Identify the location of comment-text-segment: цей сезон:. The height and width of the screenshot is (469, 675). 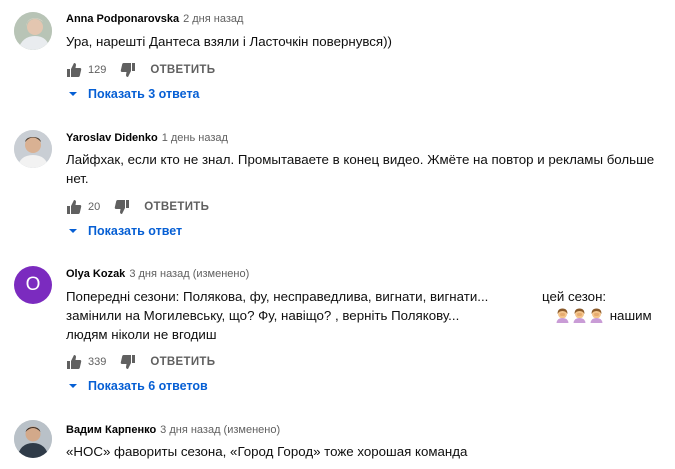
(574, 296).